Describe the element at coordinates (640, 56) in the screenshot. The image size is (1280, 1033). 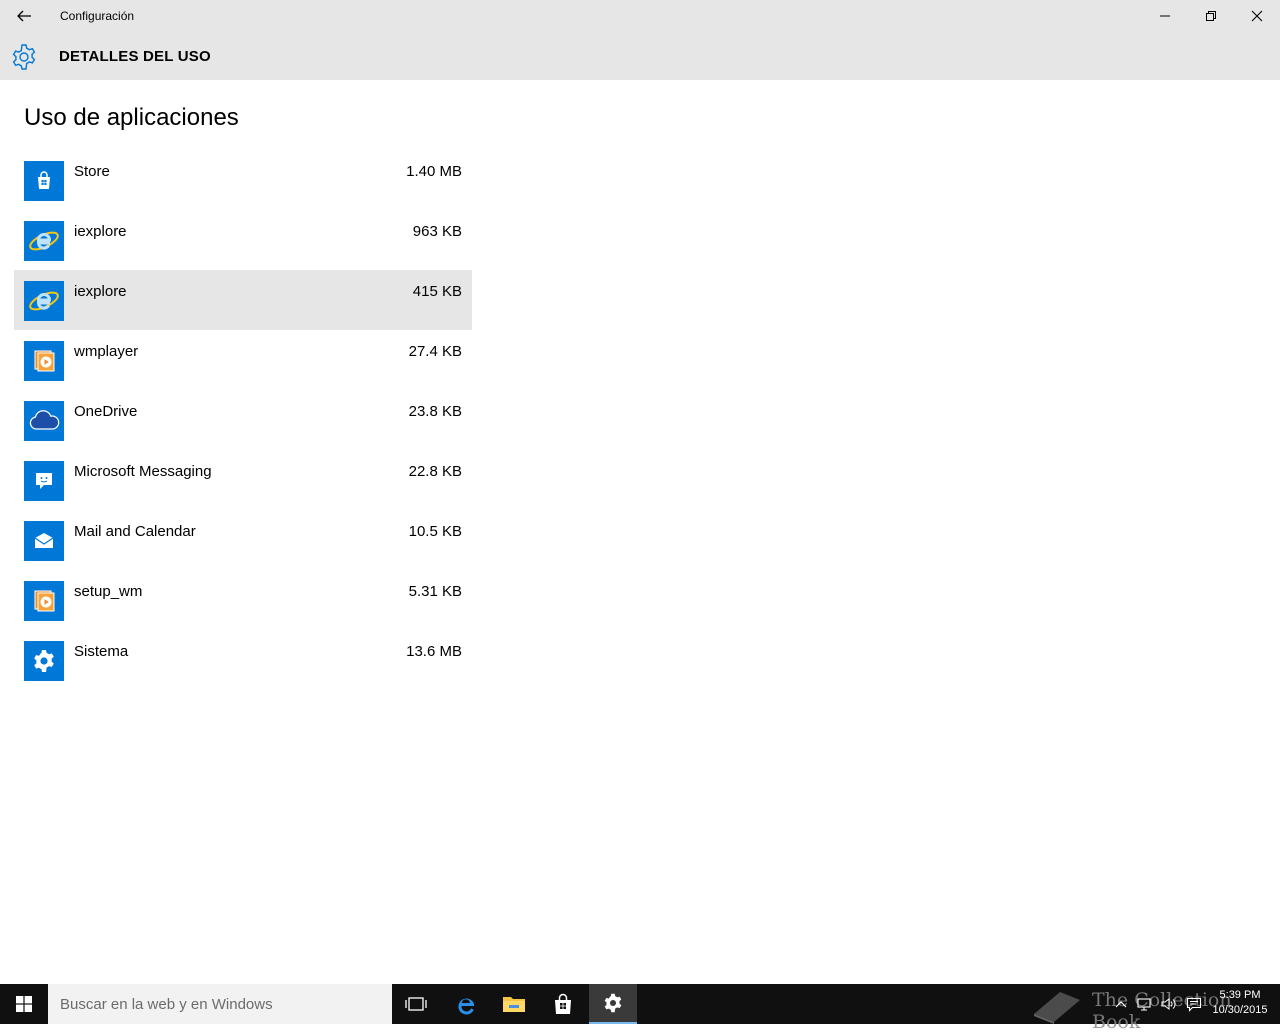
I see `page-header: DETALLES DEL USO` at that location.